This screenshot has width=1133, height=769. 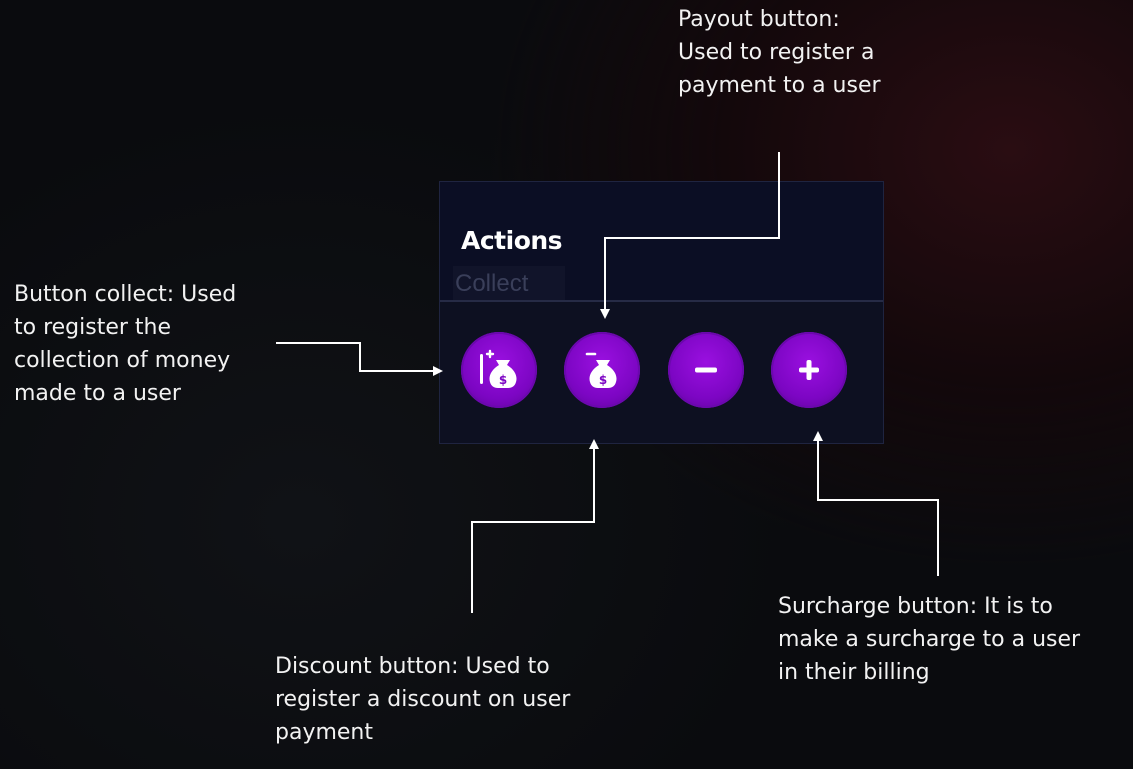 I want to click on surcharge-arrow, so click(x=876, y=503).